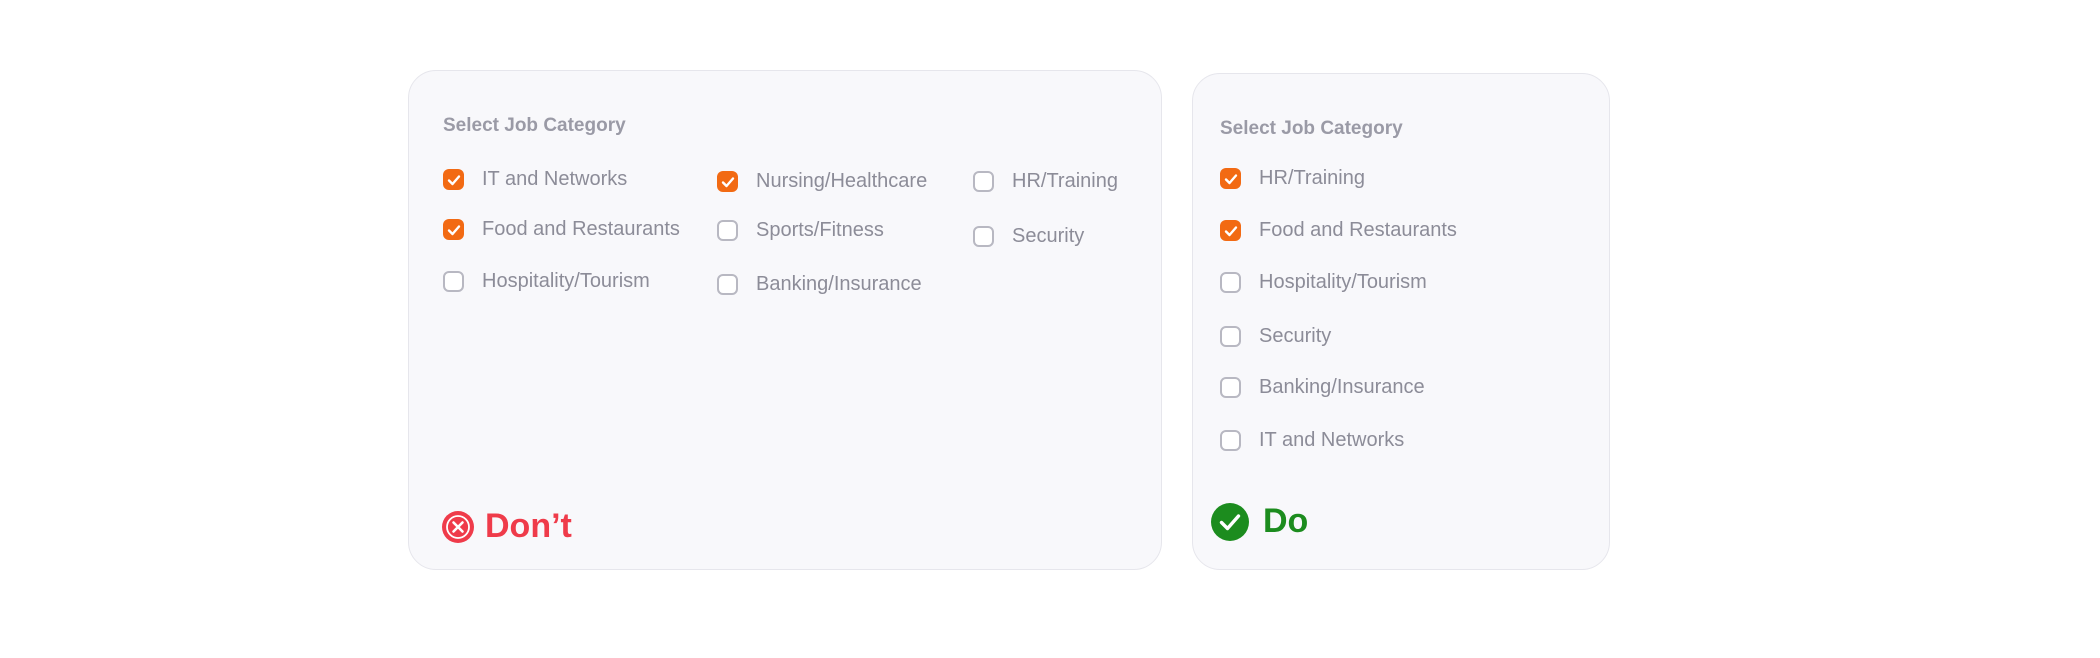 This screenshot has height=658, width=2100. I want to click on option-label: Nursing/Healthcare, so click(842, 181).